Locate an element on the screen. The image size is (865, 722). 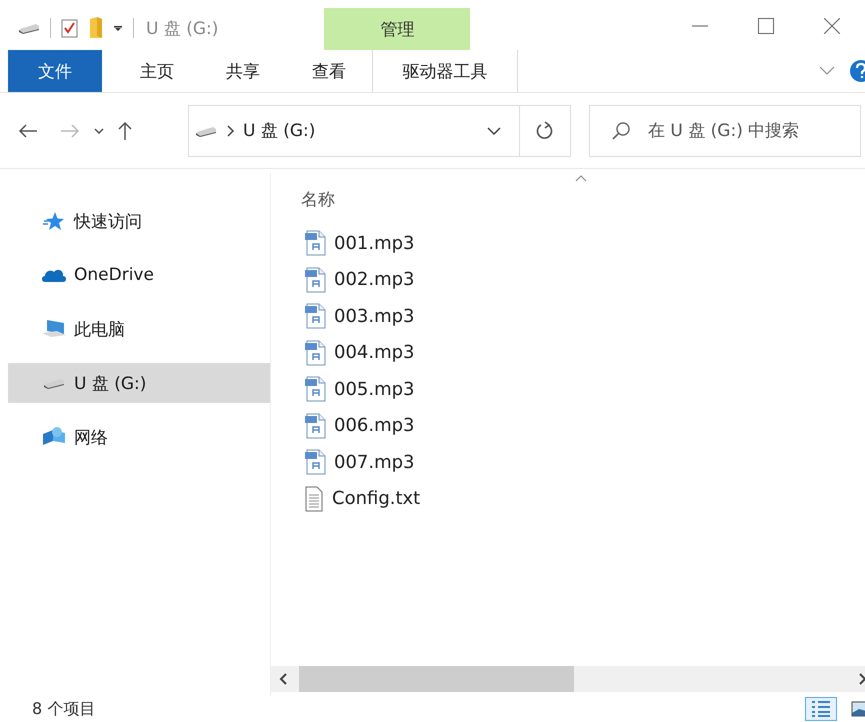
refresh-icon is located at coordinates (545, 130).